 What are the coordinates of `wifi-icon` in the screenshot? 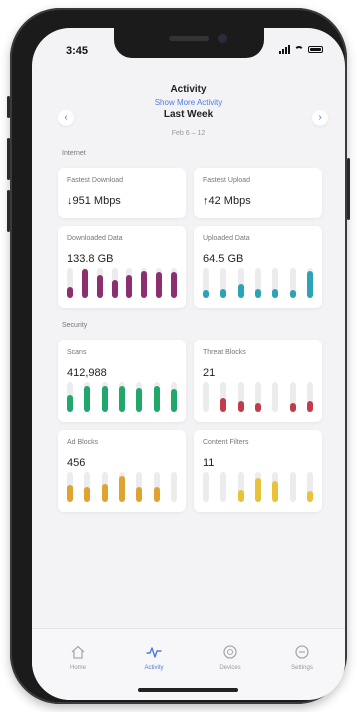 It's located at (299, 50).